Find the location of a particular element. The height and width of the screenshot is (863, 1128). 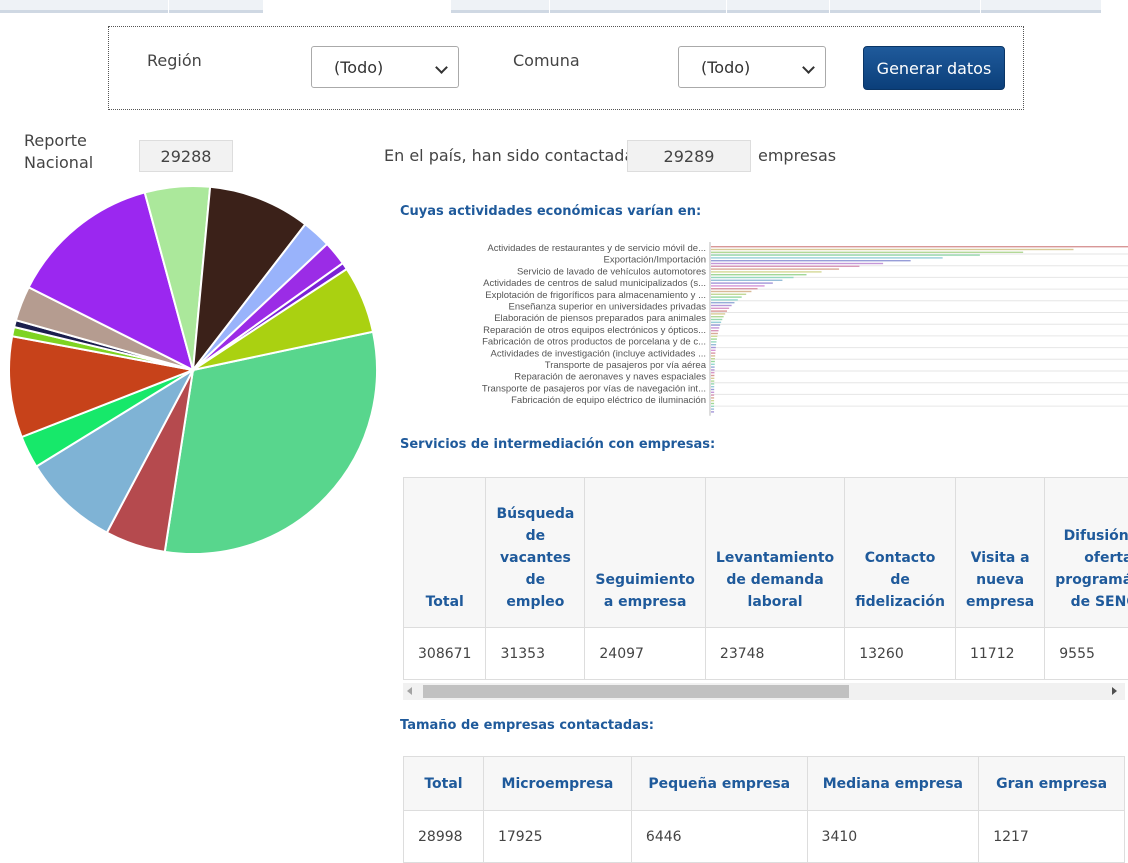

country-sentence-prefix: En el país, han sido contactadas is located at coordinates (513, 155).